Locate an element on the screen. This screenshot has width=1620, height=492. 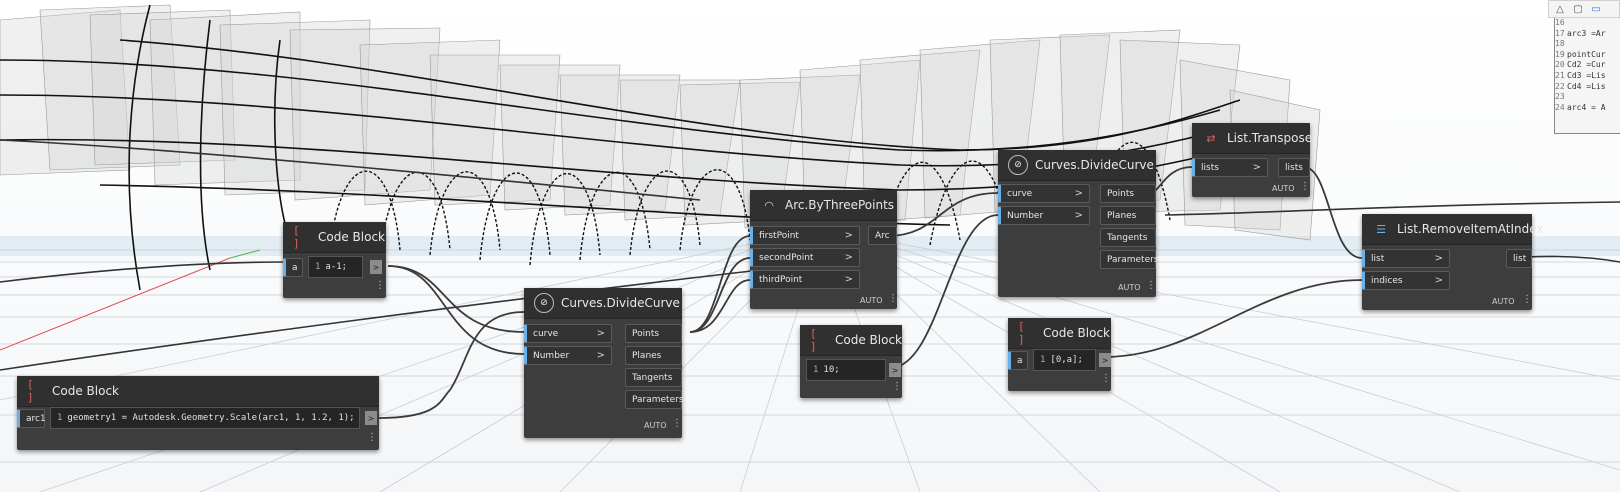
node-header: ☰ List.RemoveItemAtIndex is located at coordinates (1453, 229).